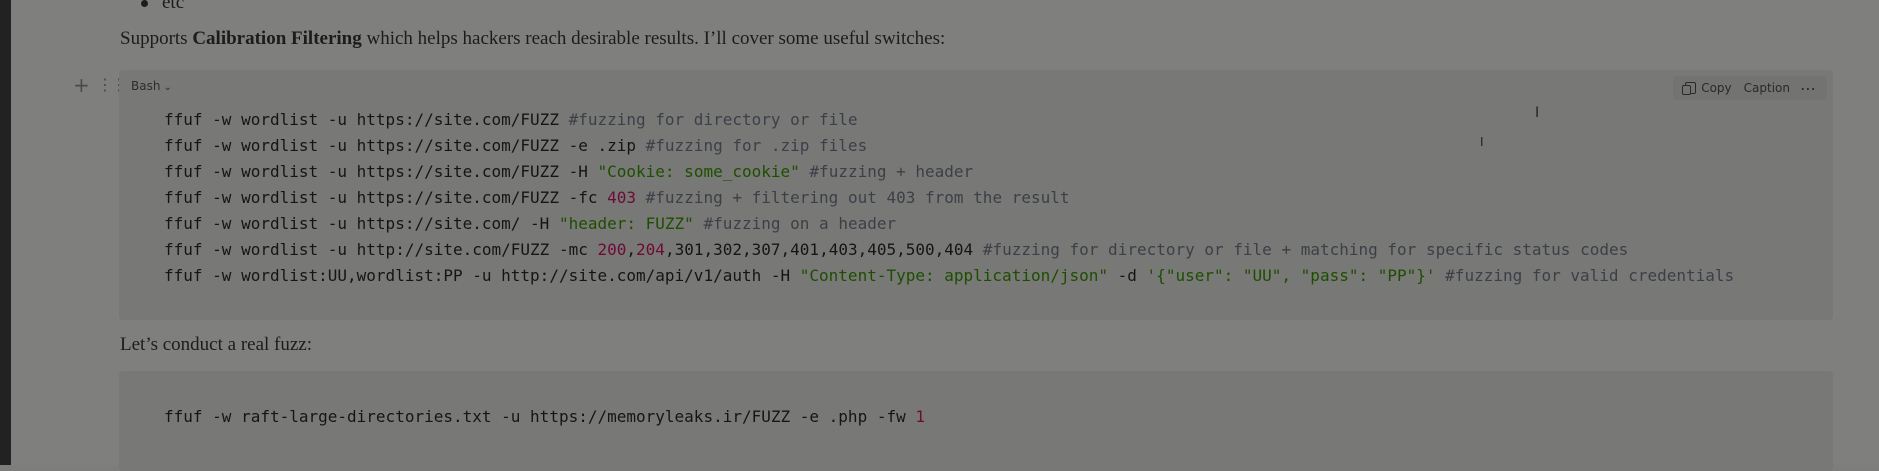  Describe the element at coordinates (756, 145) in the screenshot. I see `code-token: #fuzzing for .zip files` at that location.